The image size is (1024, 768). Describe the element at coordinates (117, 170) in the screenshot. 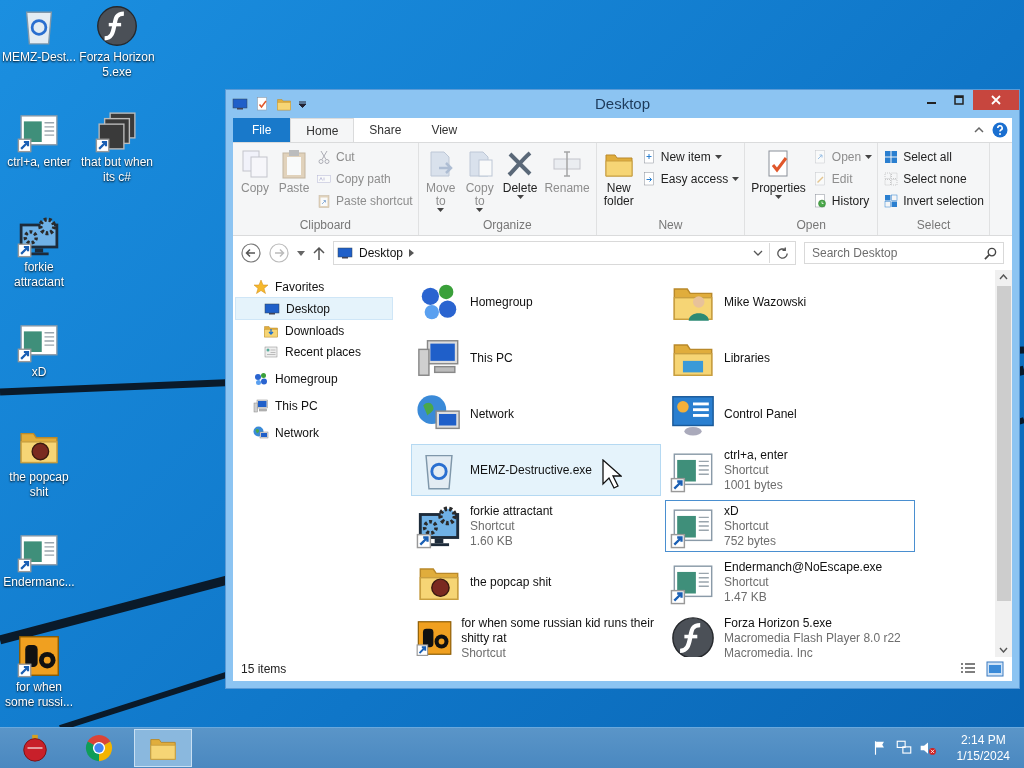

I see `desktop-icon-label: that but when its c#` at that location.